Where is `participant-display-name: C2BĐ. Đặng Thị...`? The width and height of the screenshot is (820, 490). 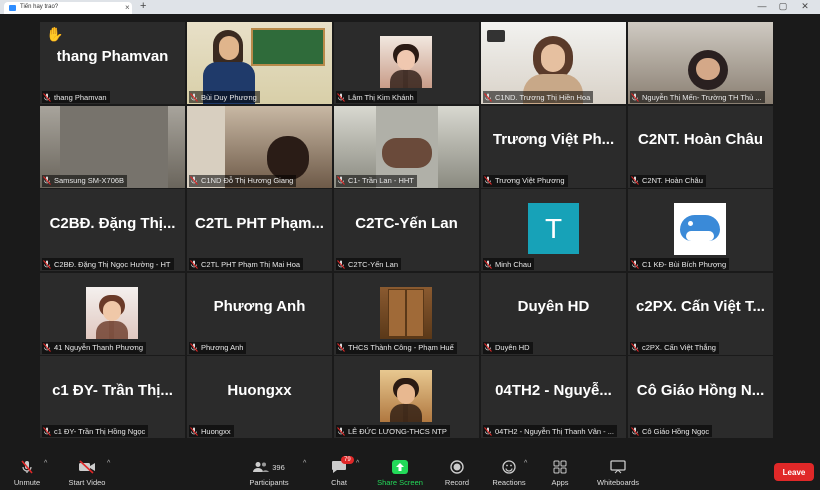
participant-display-name: C2BĐ. Đặng Thị... is located at coordinates (112, 223).